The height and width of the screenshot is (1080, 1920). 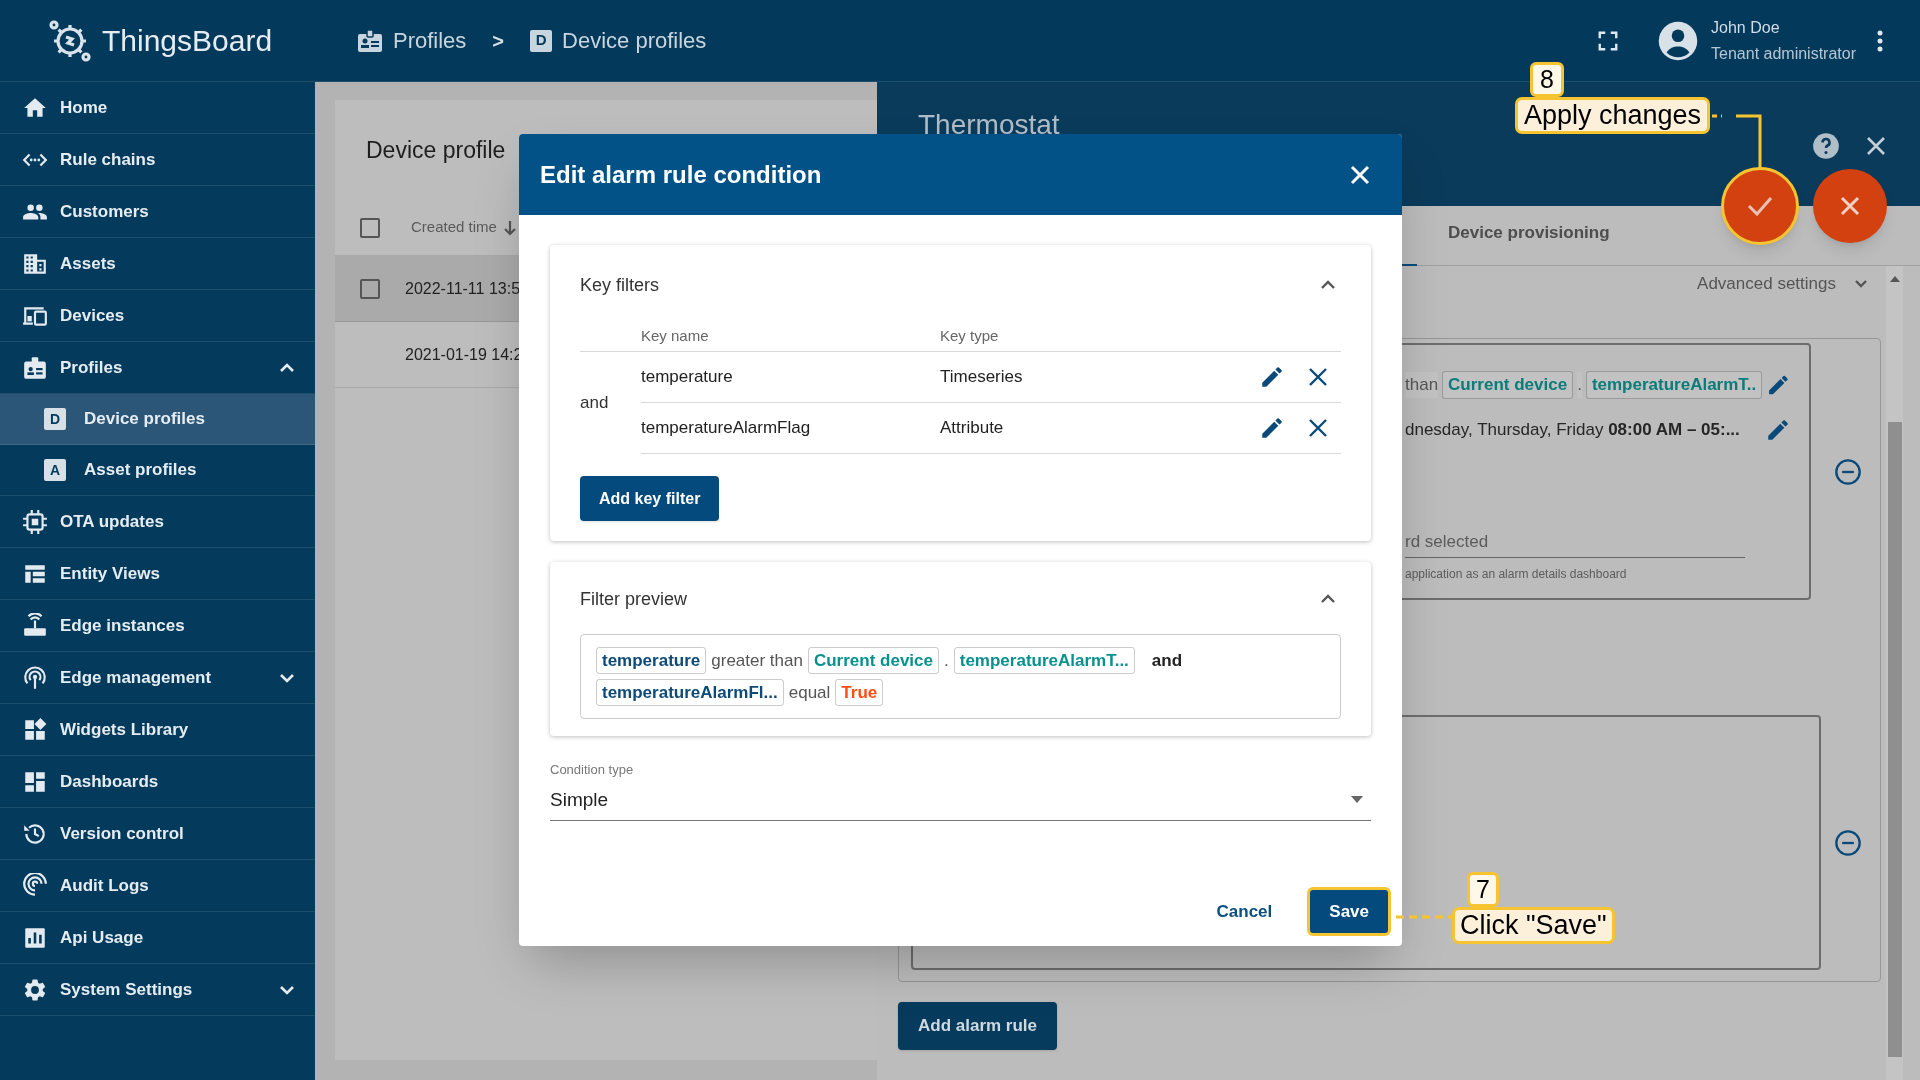 What do you see at coordinates (650, 498) in the screenshot?
I see `add-key-filter-button: Add key filter` at bounding box center [650, 498].